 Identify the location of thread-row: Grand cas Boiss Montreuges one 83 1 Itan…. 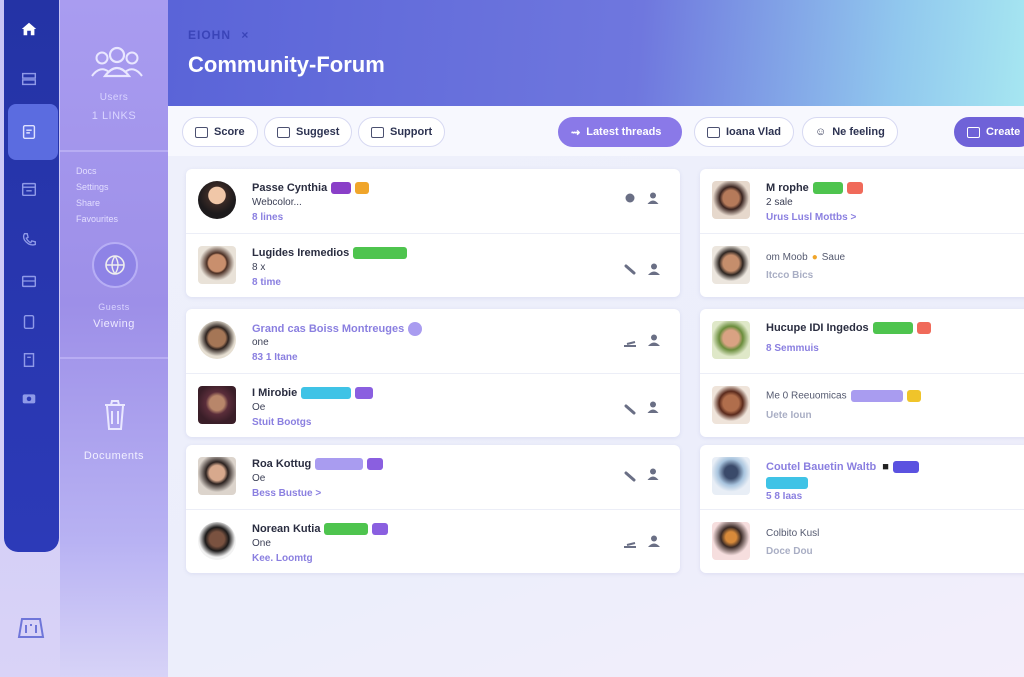
(433, 341).